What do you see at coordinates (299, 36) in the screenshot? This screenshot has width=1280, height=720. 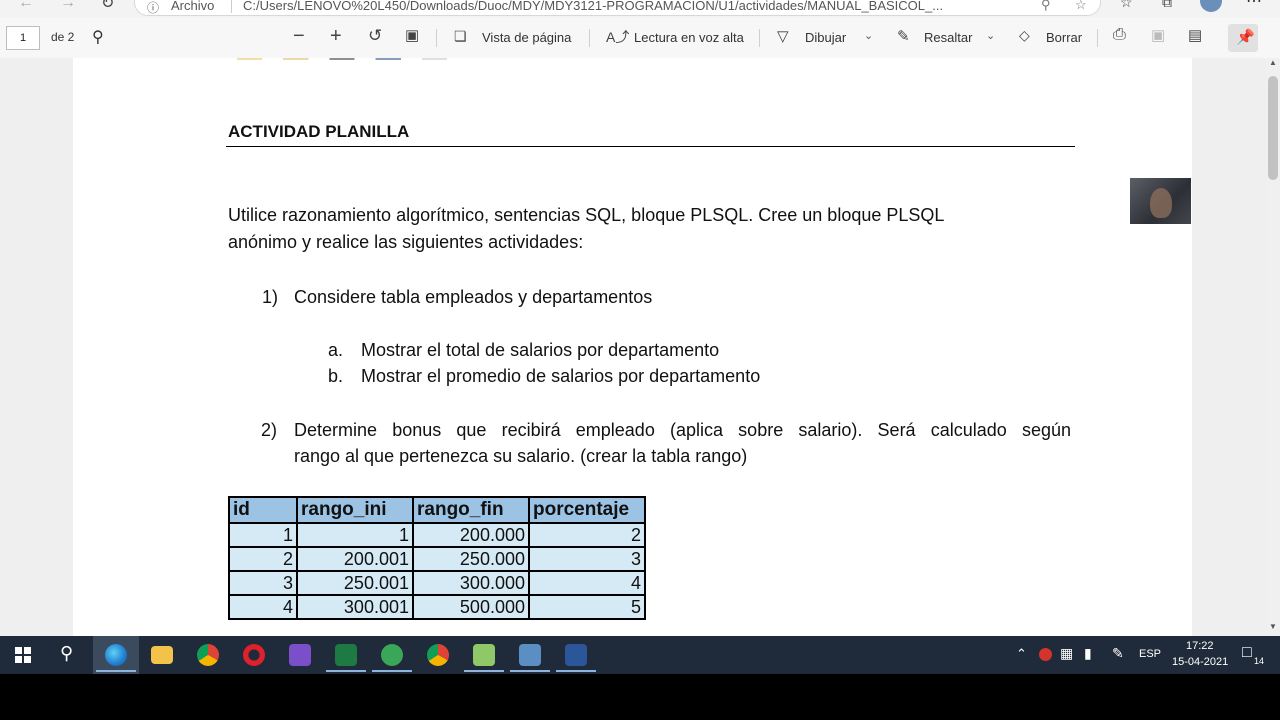 I see `zoom-out-icon: −` at bounding box center [299, 36].